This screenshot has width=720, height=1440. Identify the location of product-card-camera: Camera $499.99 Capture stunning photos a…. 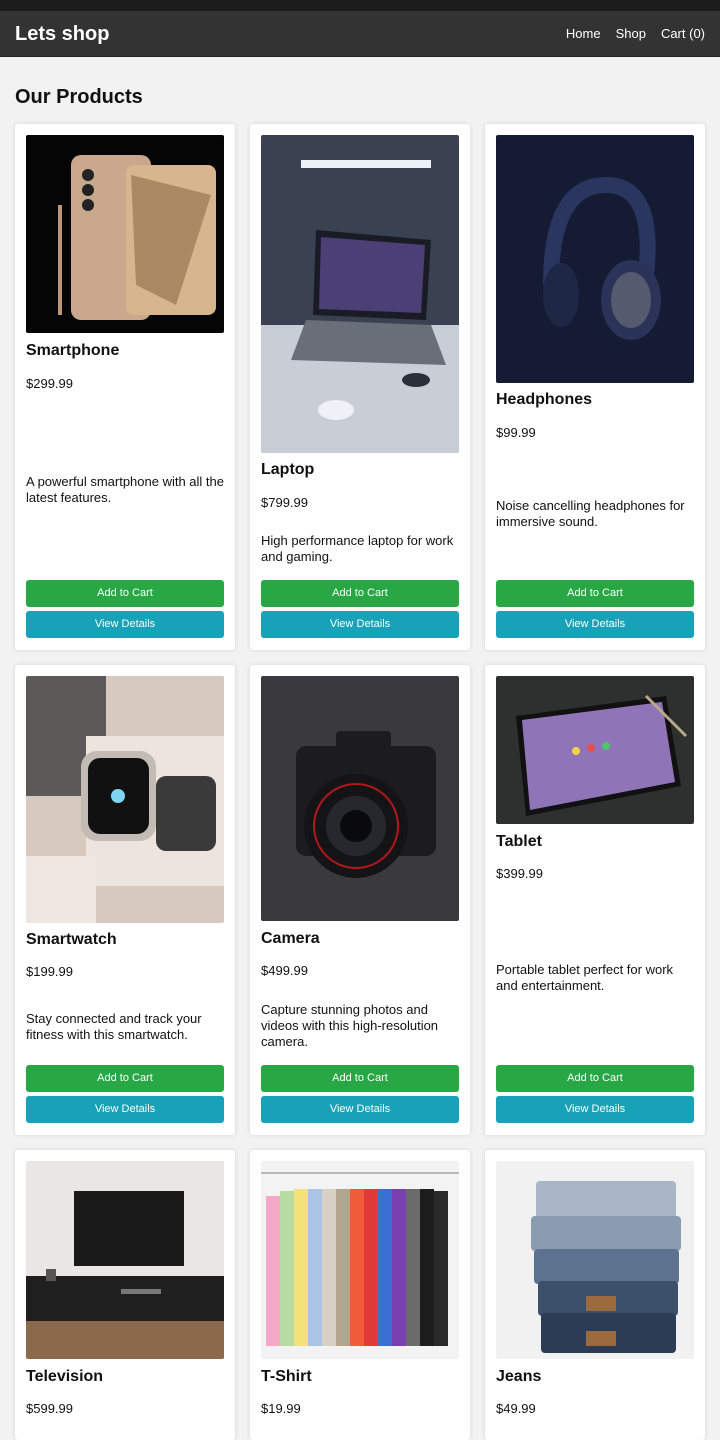
(360, 900).